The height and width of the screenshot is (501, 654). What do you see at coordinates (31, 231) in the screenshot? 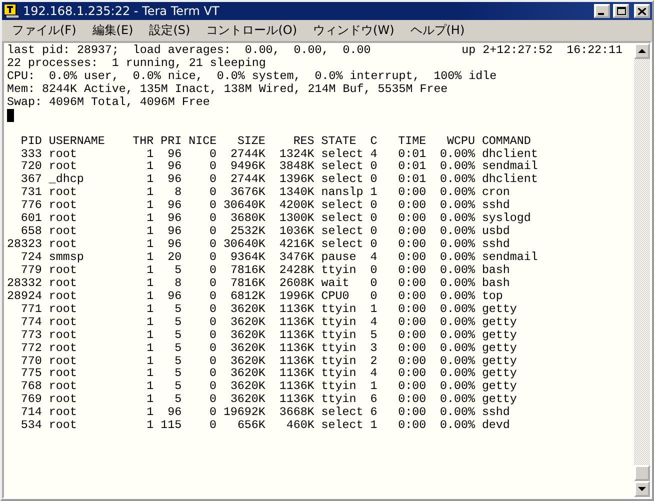
I see `table-cell-text: 658` at bounding box center [31, 231].